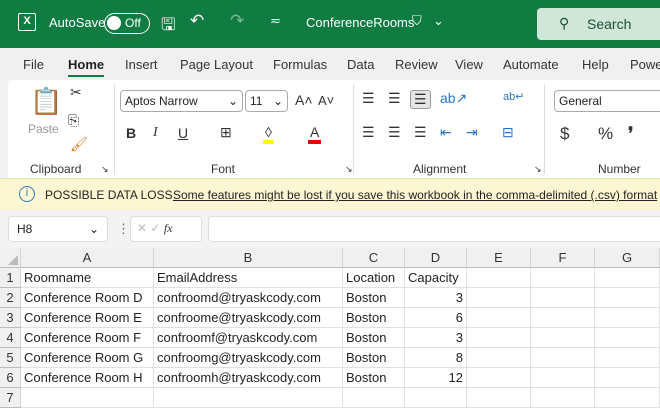 The width and height of the screenshot is (660, 408). I want to click on cell-d2: 3, so click(436, 298).